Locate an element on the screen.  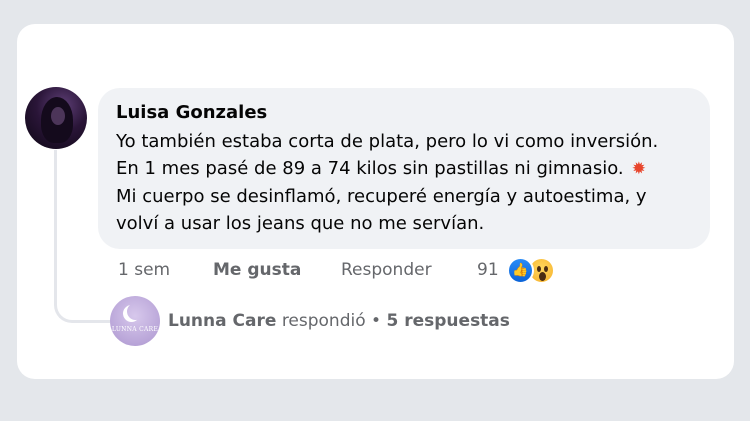
commenter-avatar is located at coordinates (56, 118).